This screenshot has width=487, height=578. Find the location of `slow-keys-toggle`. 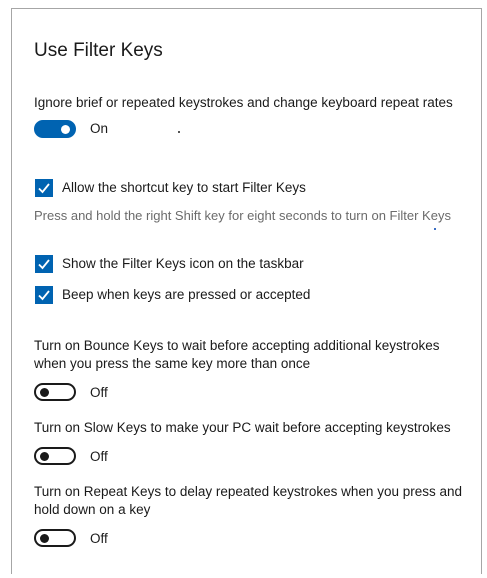

slow-keys-toggle is located at coordinates (55, 456).